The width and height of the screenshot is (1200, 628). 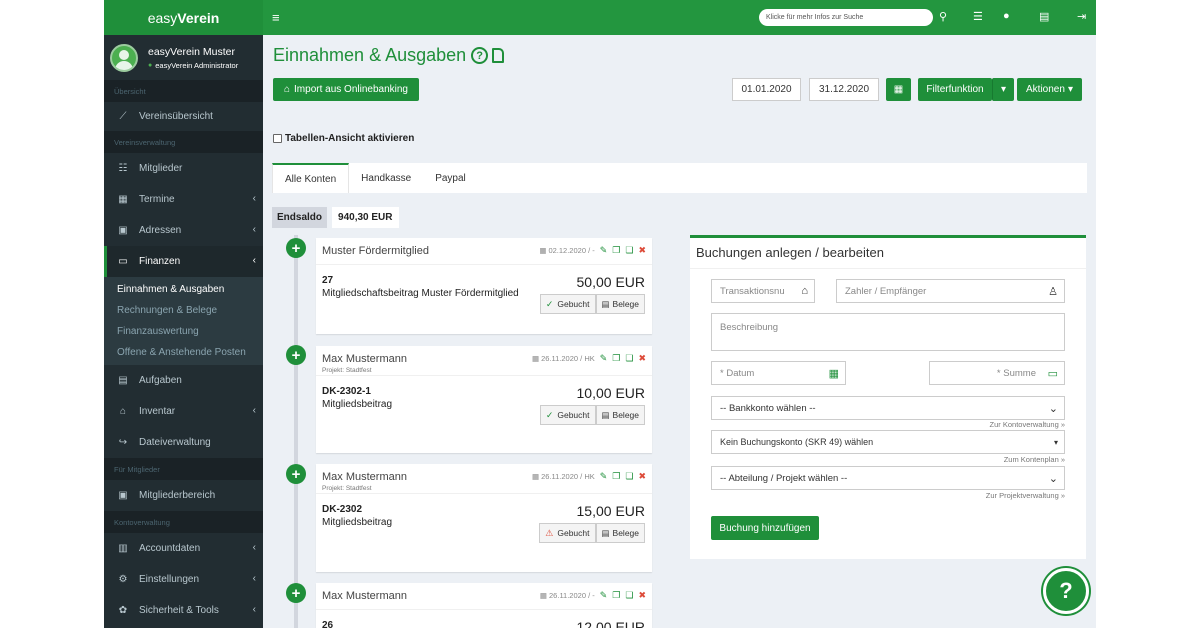 What do you see at coordinates (1045, 89) in the screenshot?
I see `actions-button-label: Aktionen` at bounding box center [1045, 89].